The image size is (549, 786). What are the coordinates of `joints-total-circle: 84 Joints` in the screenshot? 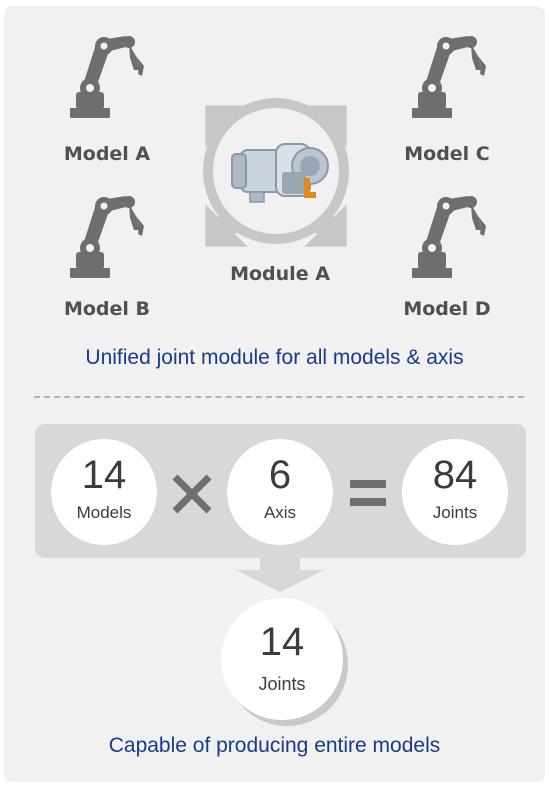 It's located at (455, 492).